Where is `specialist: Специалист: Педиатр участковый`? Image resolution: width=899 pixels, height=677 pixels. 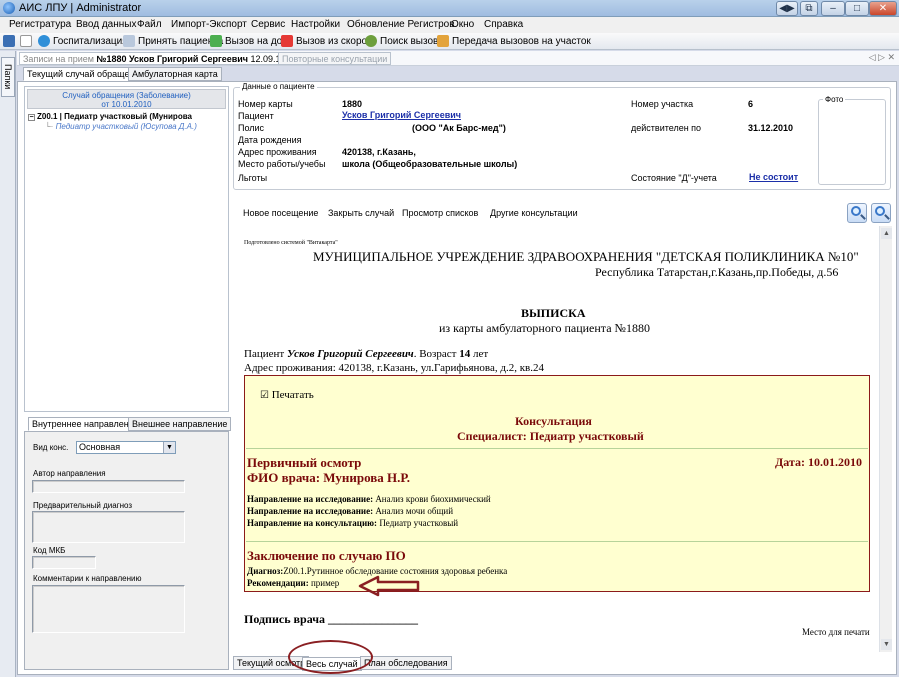
specialist: Специалист: Педиатр участковый is located at coordinates (550, 436).